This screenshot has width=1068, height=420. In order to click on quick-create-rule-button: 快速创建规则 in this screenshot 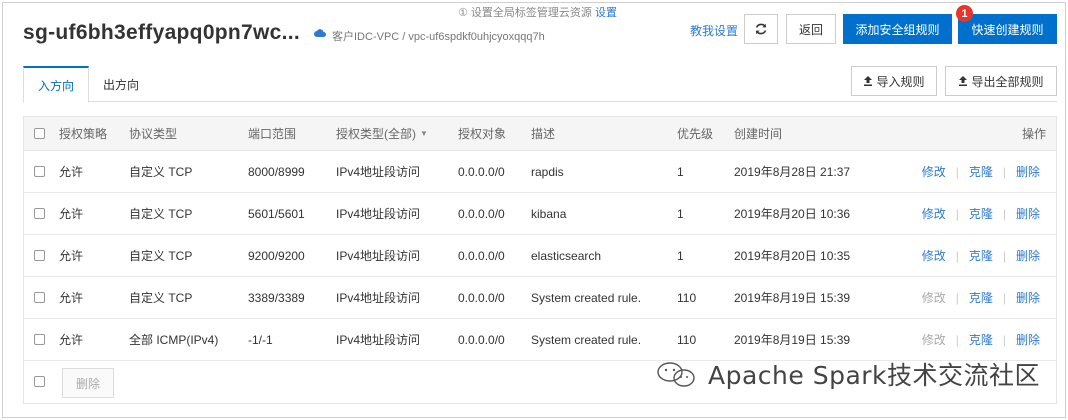, I will do `click(1007, 29)`.